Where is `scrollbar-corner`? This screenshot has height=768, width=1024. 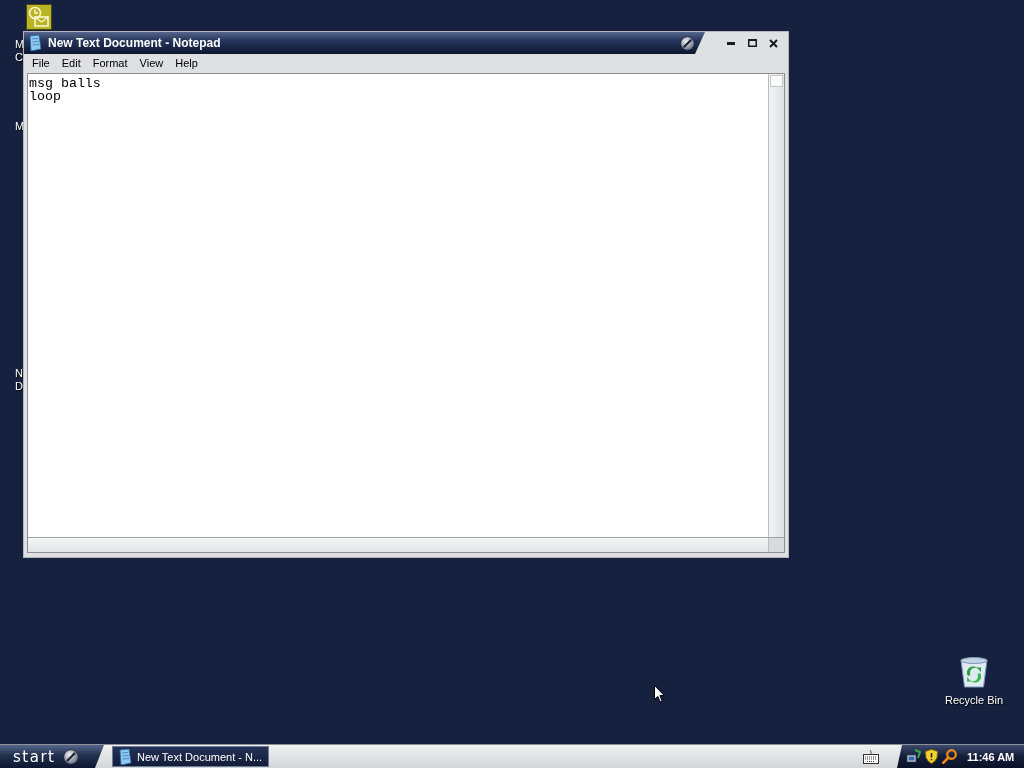 scrollbar-corner is located at coordinates (776, 544).